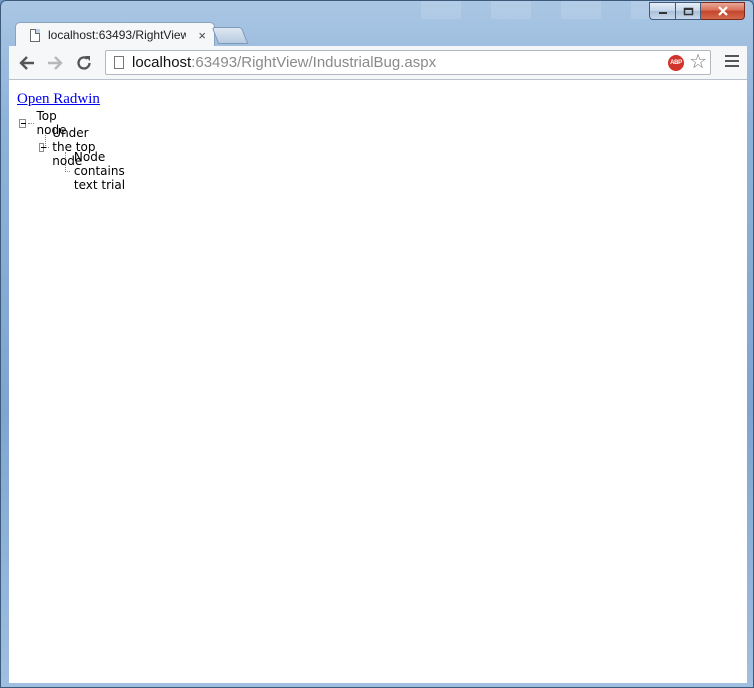  Describe the element at coordinates (230, 35) in the screenshot. I see `new-tab-button` at that location.